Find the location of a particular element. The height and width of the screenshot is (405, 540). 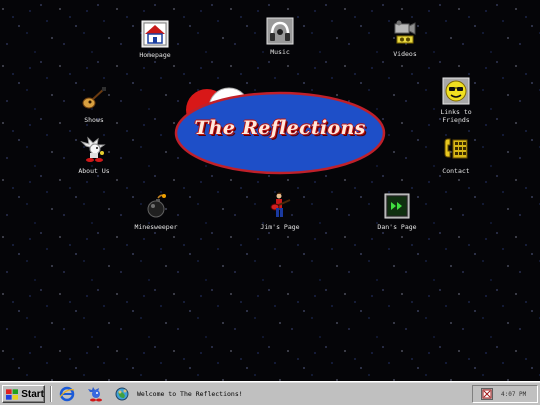

windows-logo-icon is located at coordinates (12, 394).